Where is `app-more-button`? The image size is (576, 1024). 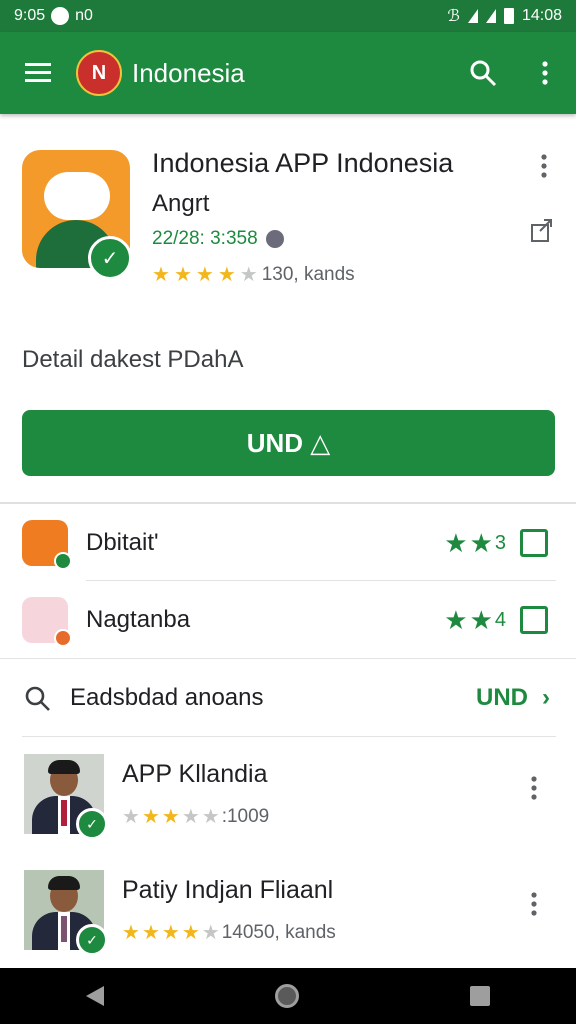
app-more-button is located at coordinates (544, 166).